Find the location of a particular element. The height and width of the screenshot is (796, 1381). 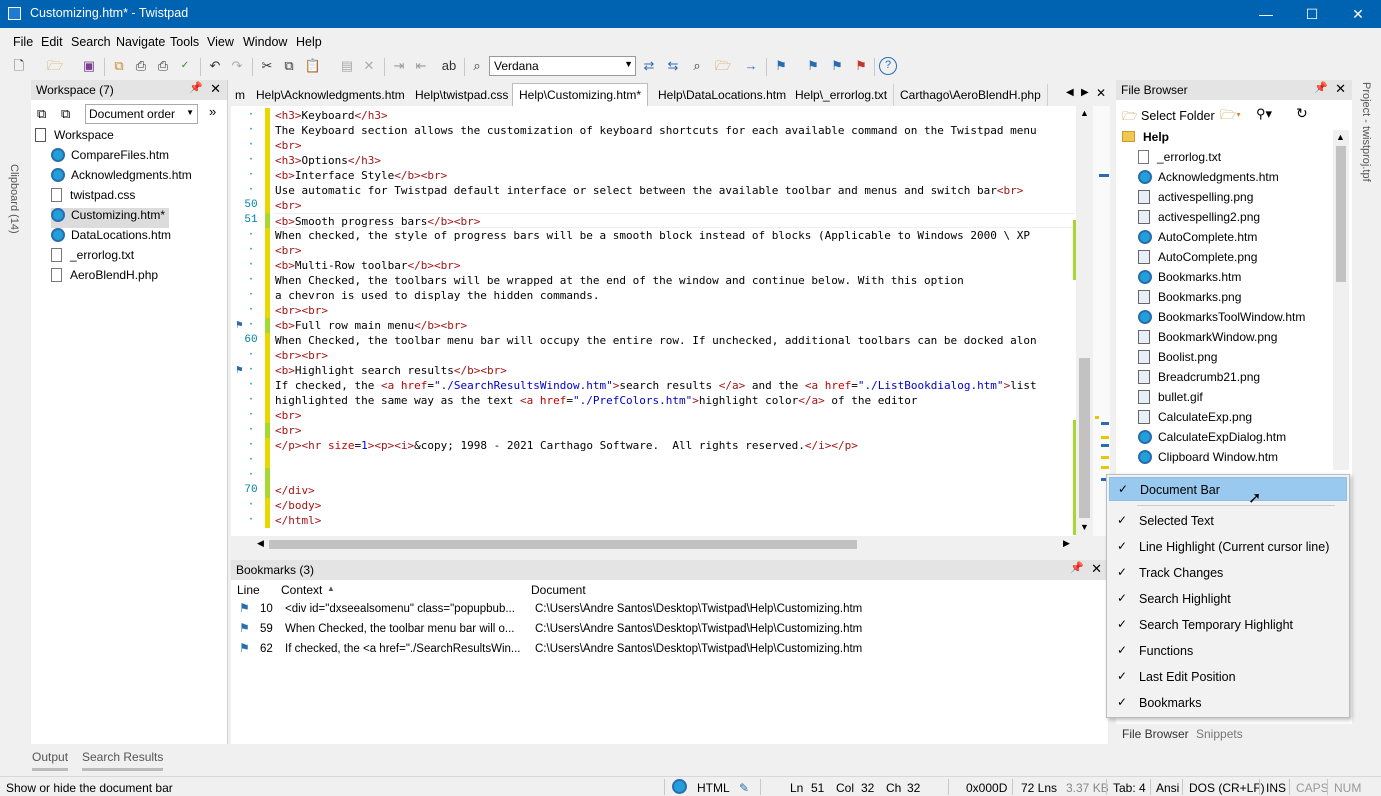

status-tab: Tab: 4 is located at coordinates (1129, 788).